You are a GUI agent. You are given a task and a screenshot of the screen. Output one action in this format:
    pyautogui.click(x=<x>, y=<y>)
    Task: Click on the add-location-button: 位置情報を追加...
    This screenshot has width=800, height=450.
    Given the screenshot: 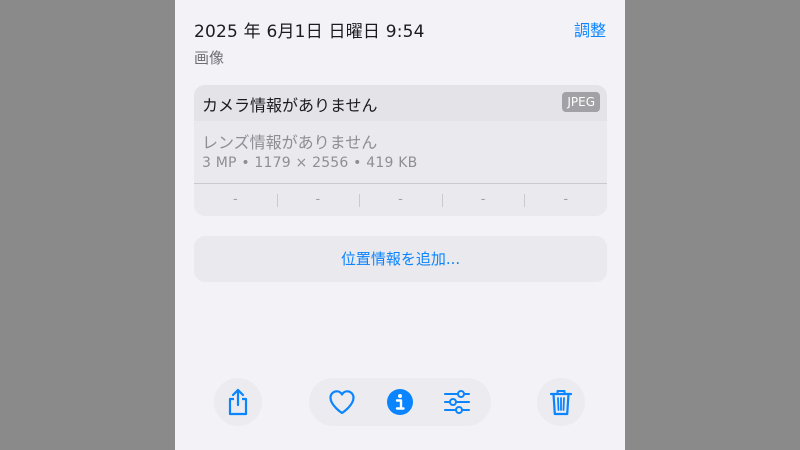 What is the action you would take?
    pyautogui.click(x=400, y=259)
    